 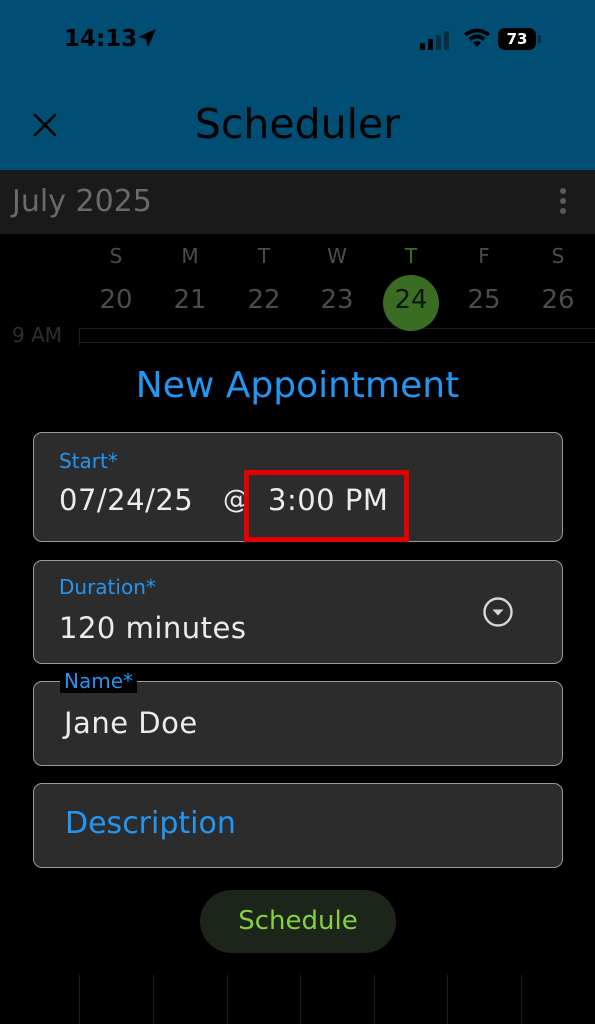 I want to click on start-date: 07/24/25, so click(x=126, y=500).